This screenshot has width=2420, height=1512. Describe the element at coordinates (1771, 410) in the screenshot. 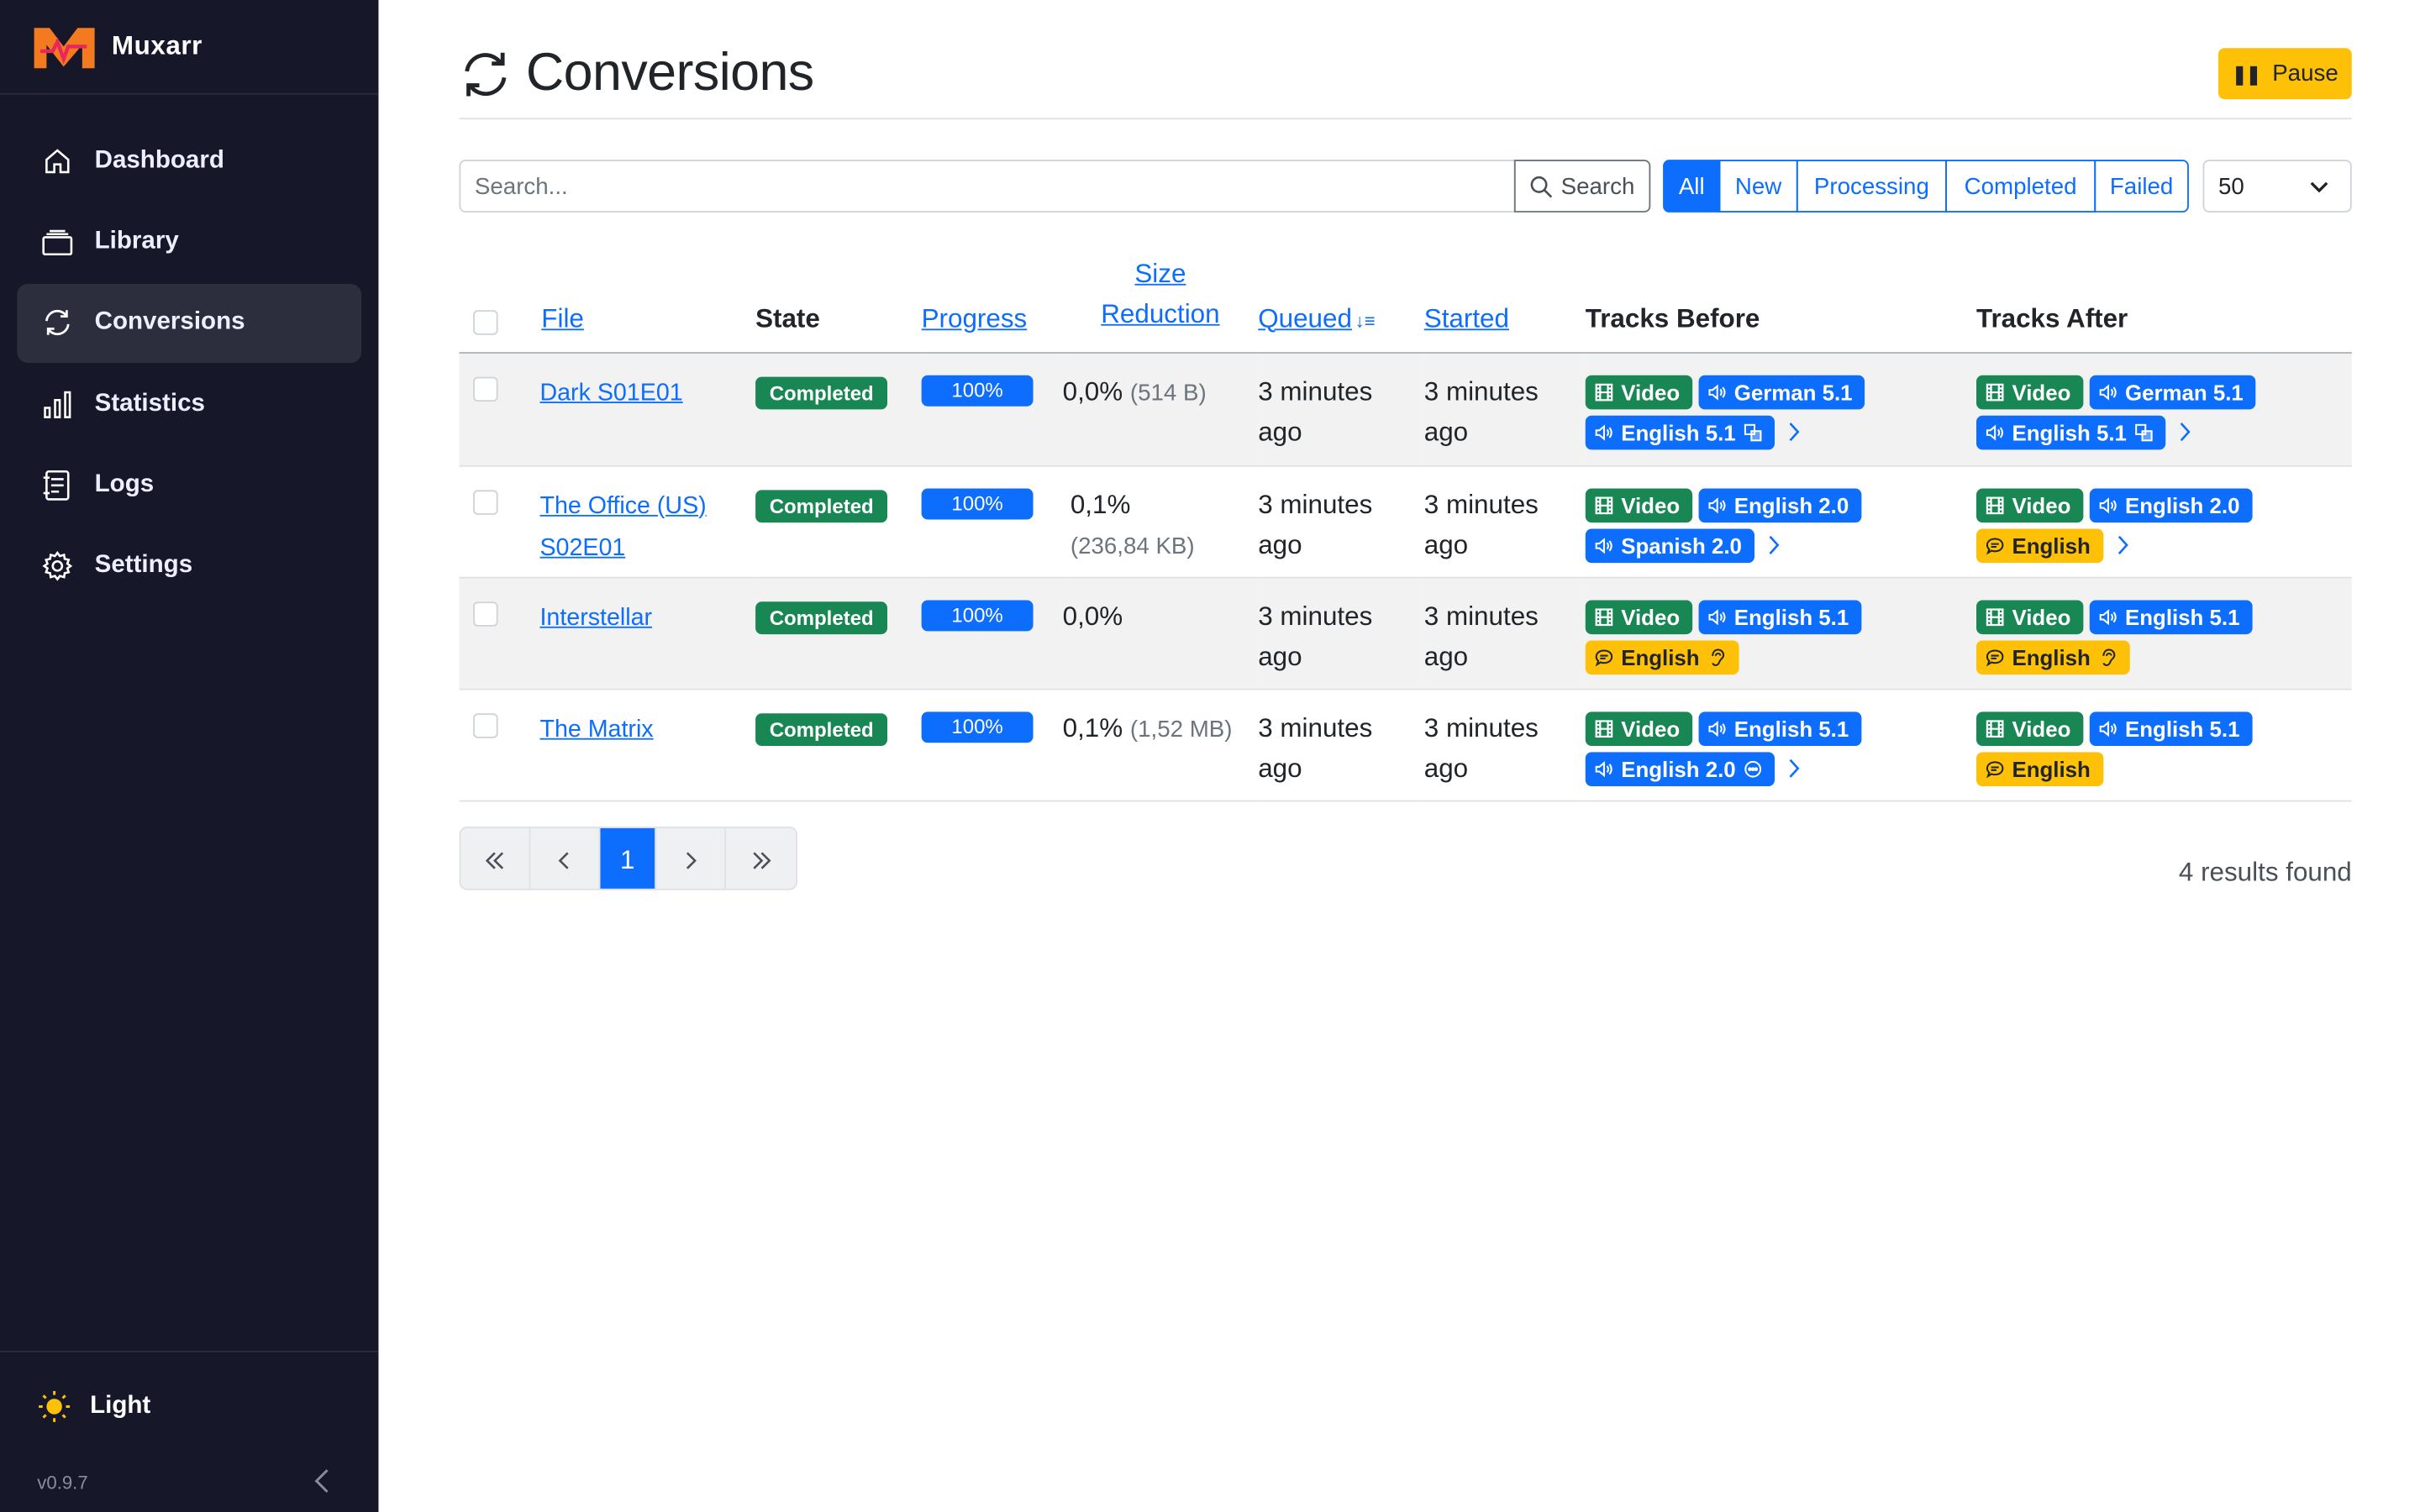

I see `track-list: Video German 5.1 English 5.1` at that location.